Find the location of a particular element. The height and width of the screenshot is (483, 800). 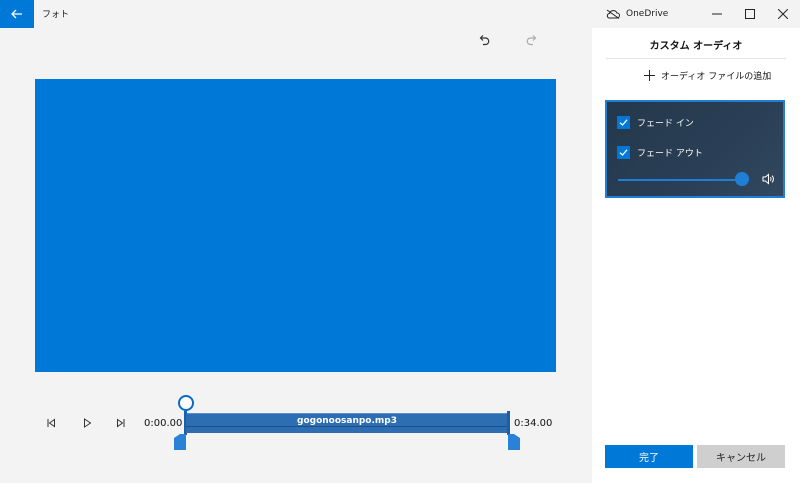

redo-icon is located at coordinates (531, 40).